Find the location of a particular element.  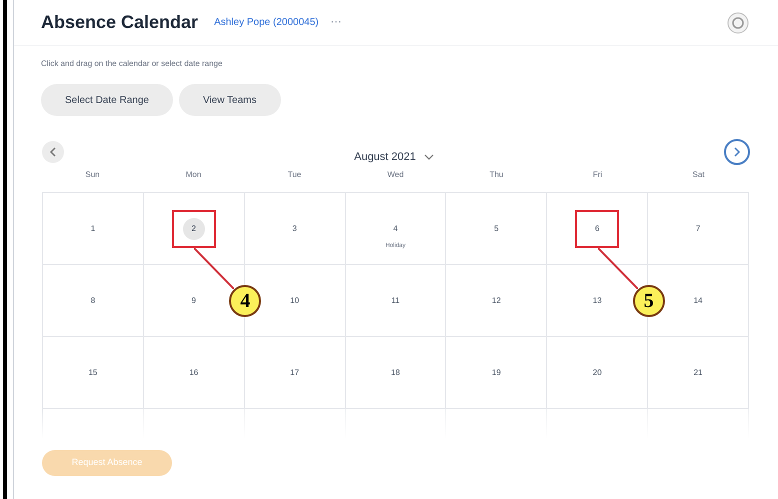

day-number: 17 is located at coordinates (295, 373).